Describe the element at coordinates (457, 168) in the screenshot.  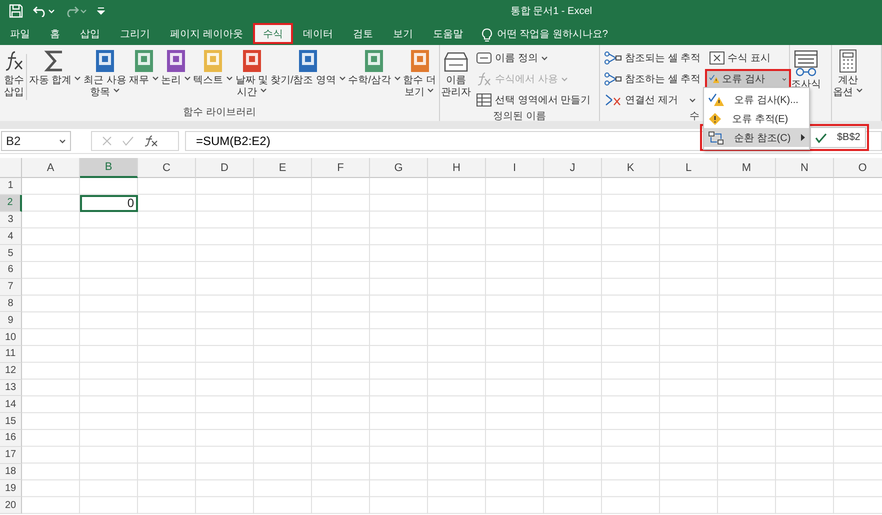
I see `column-header: H` at that location.